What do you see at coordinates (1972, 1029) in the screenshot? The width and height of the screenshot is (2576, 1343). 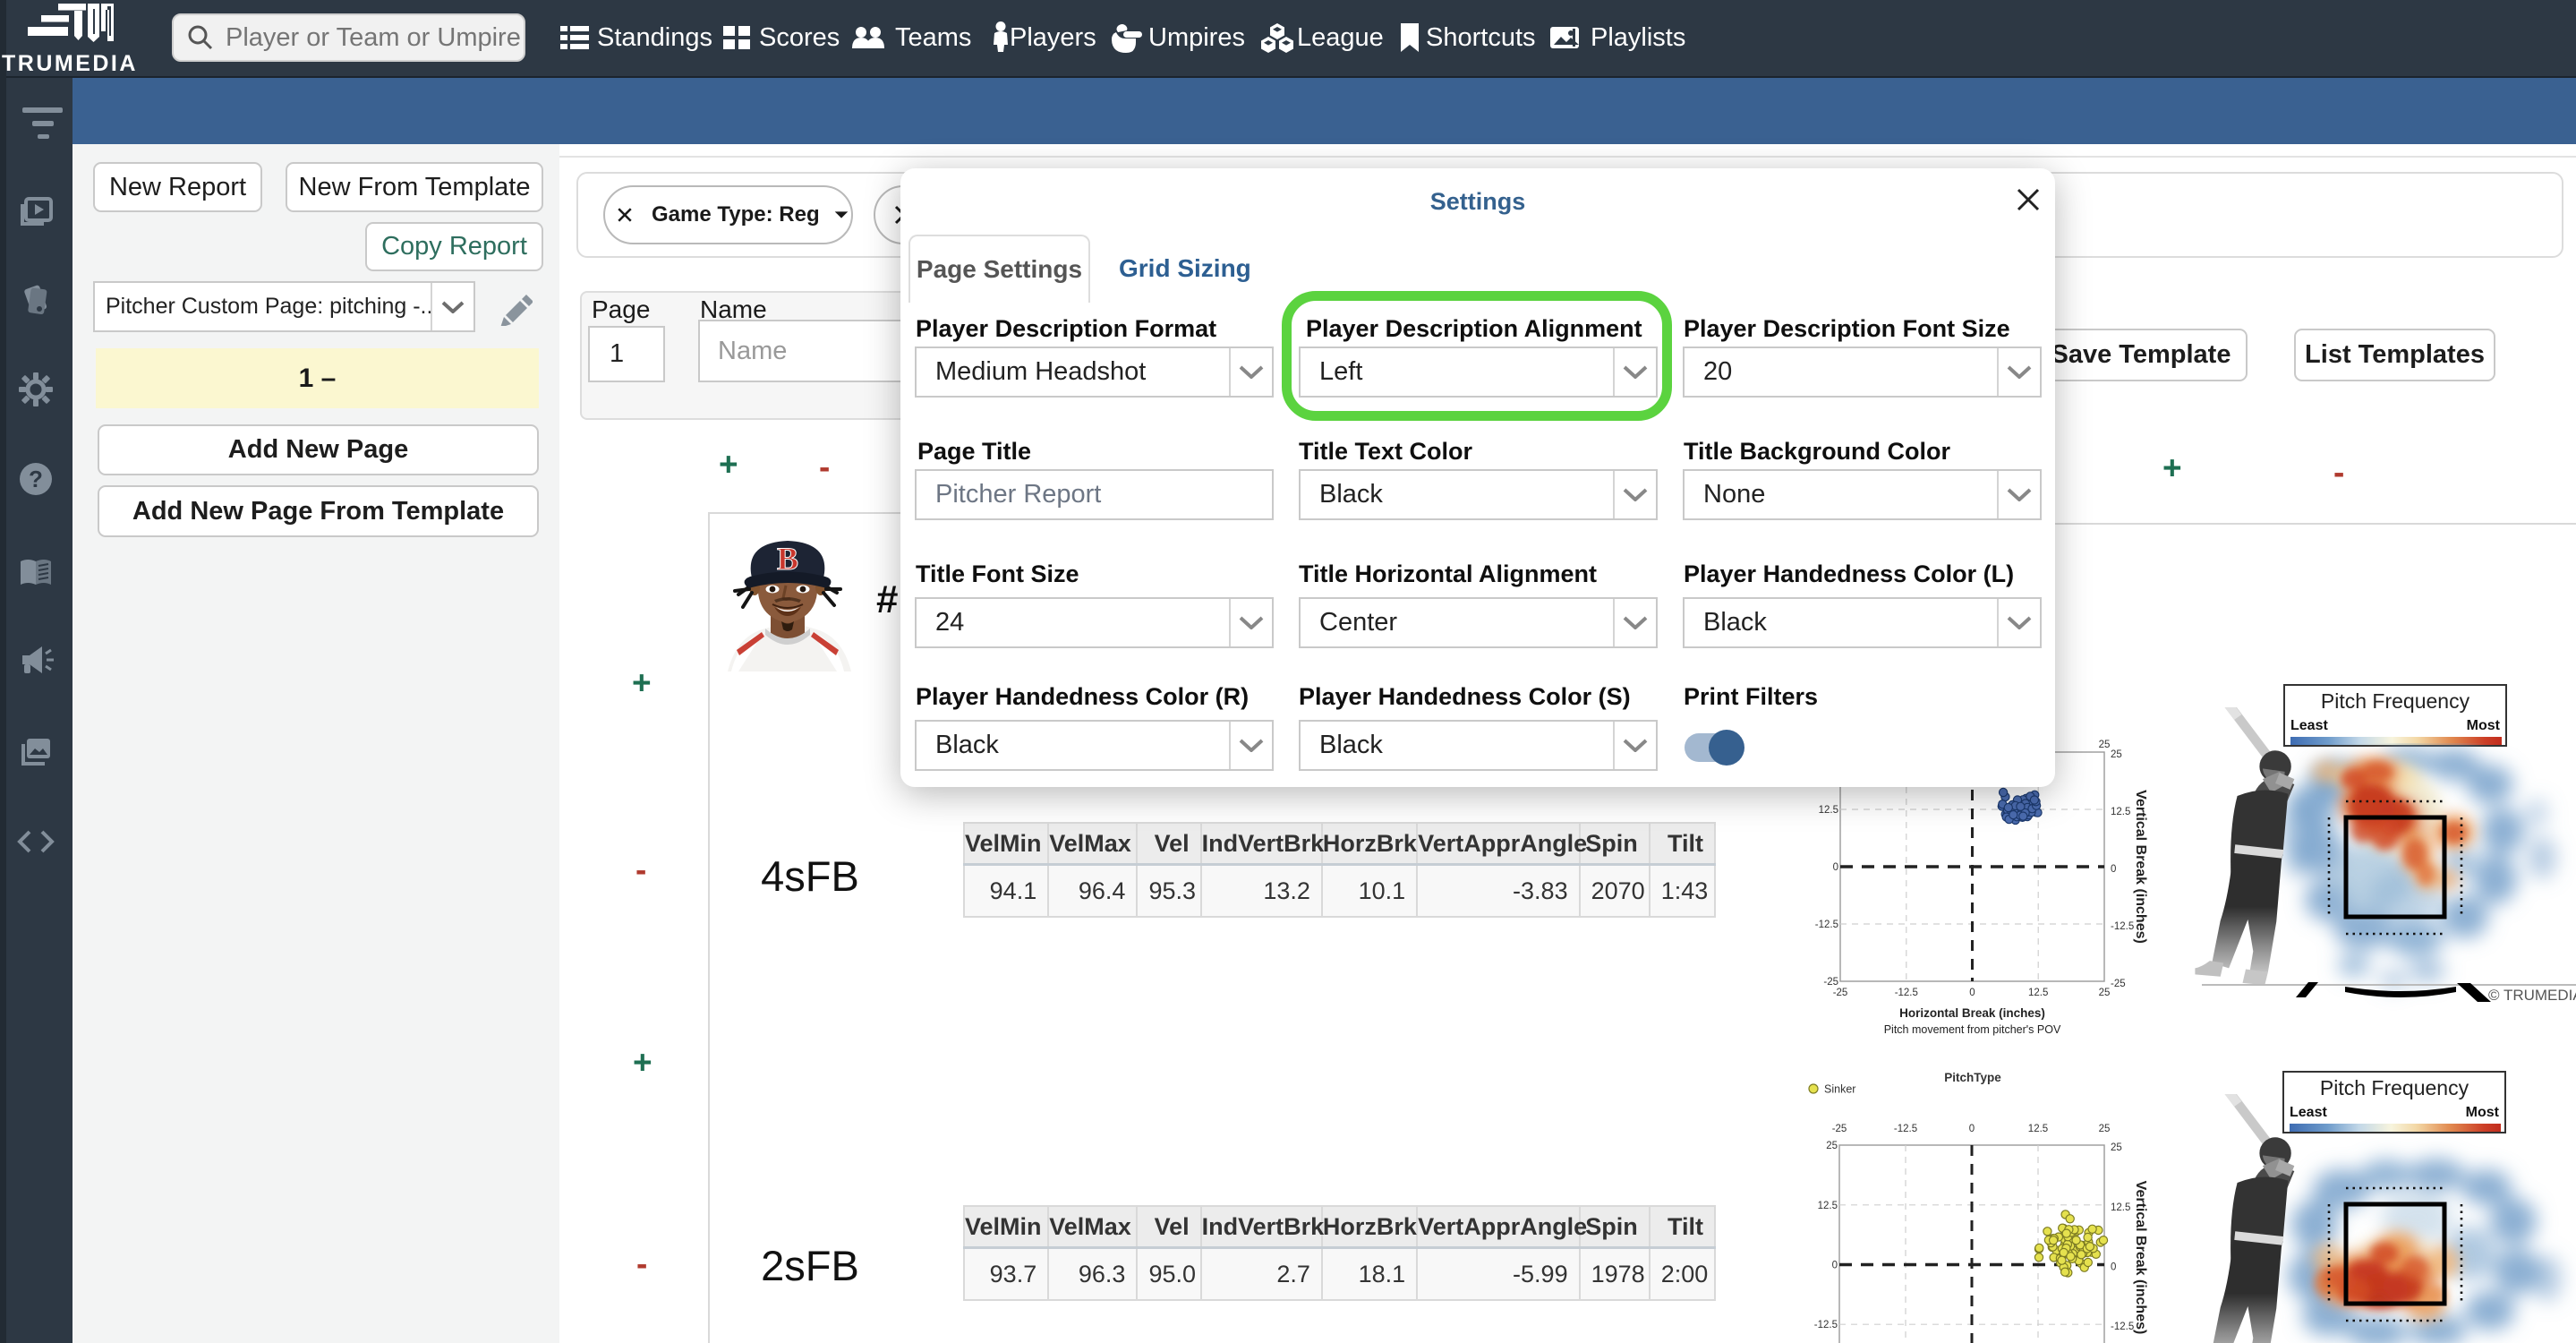 I see `svg-text:Pitch movement from pitcher's: Pitch movement from pitcher's POV` at bounding box center [1972, 1029].